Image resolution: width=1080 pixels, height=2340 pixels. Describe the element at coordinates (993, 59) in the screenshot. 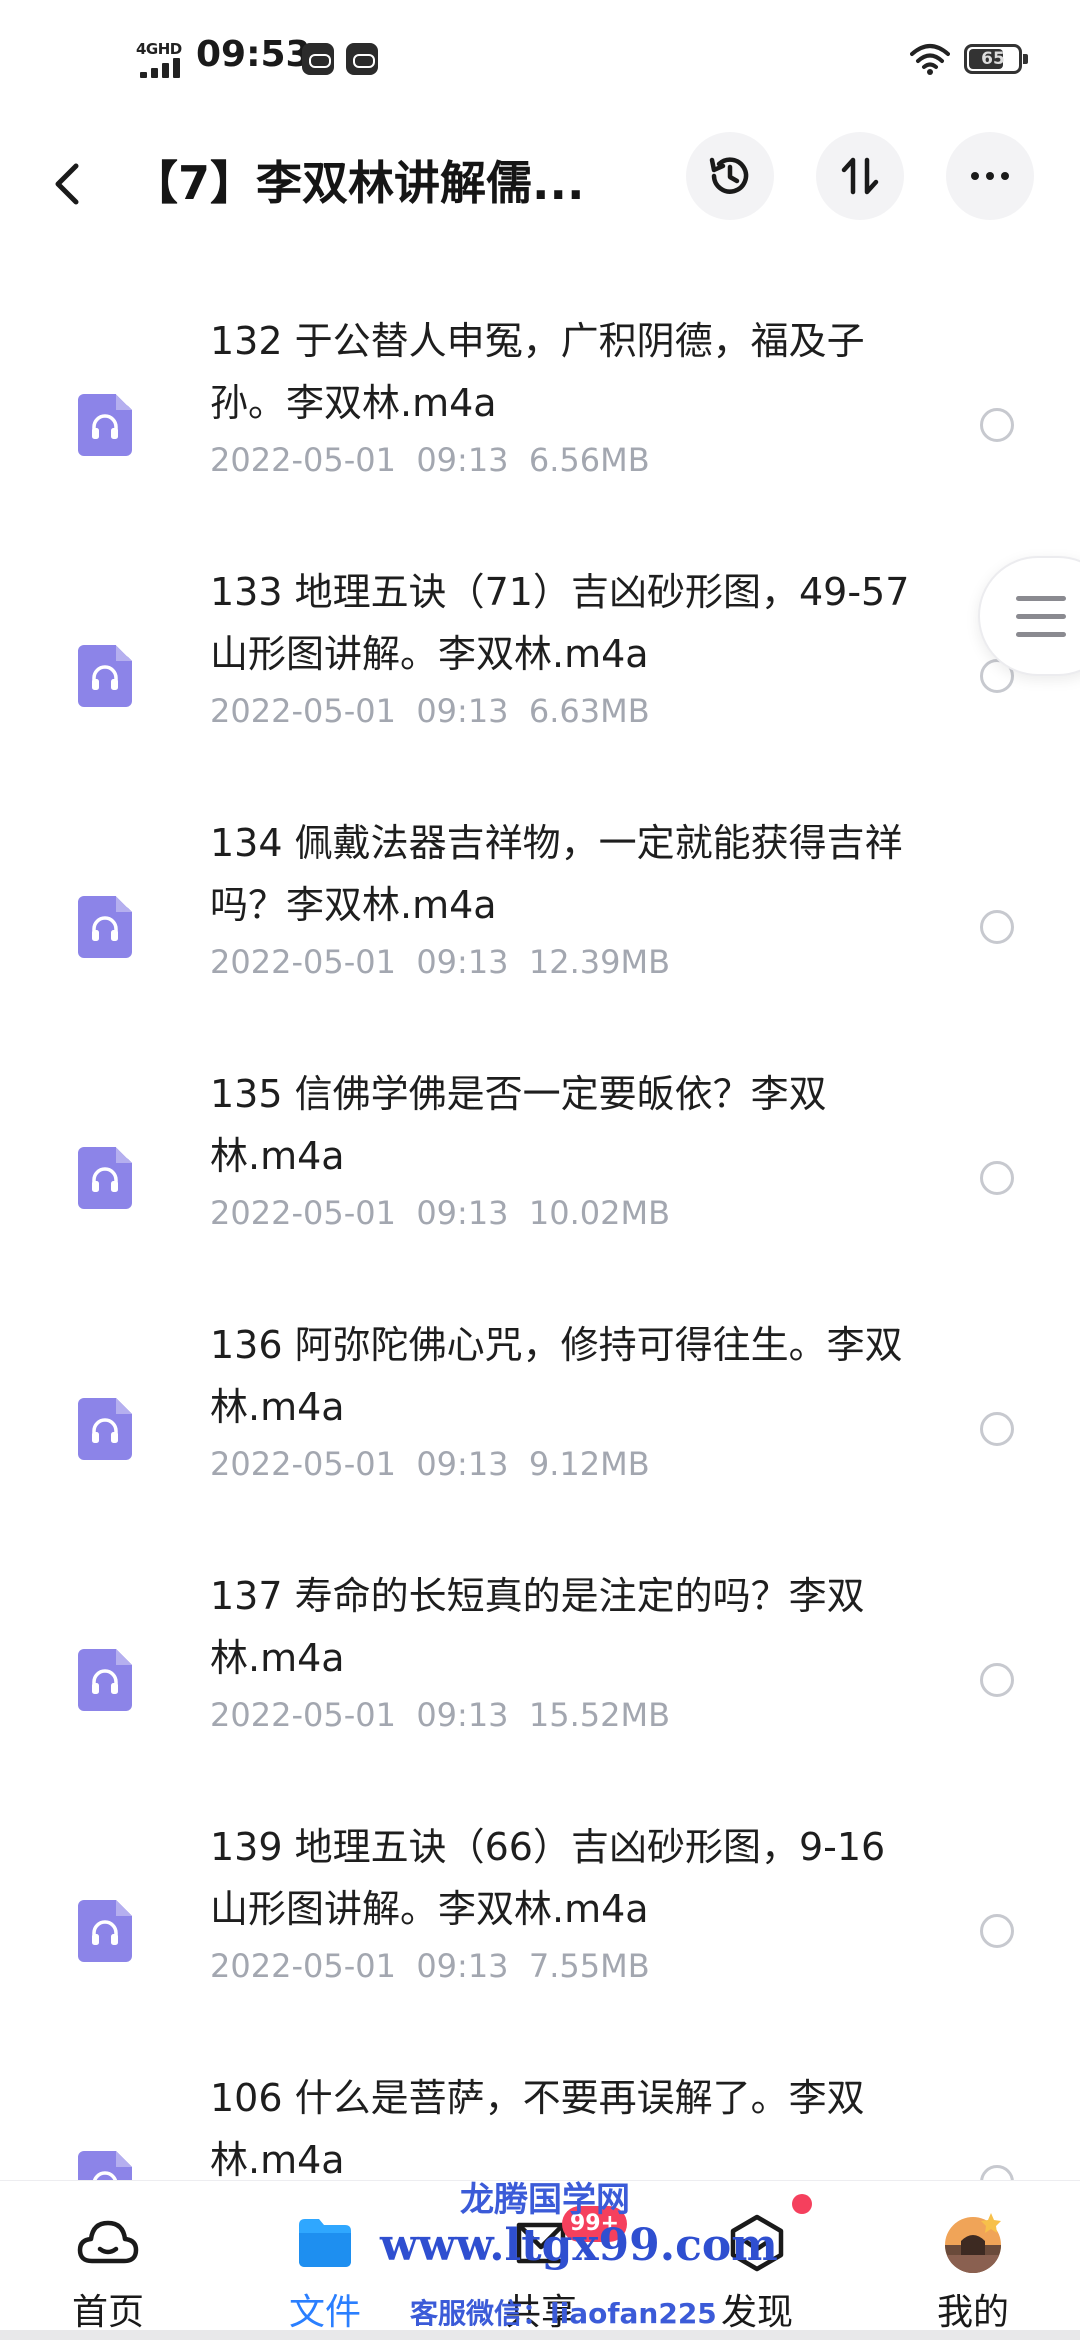

I see `battery-level: 65` at that location.